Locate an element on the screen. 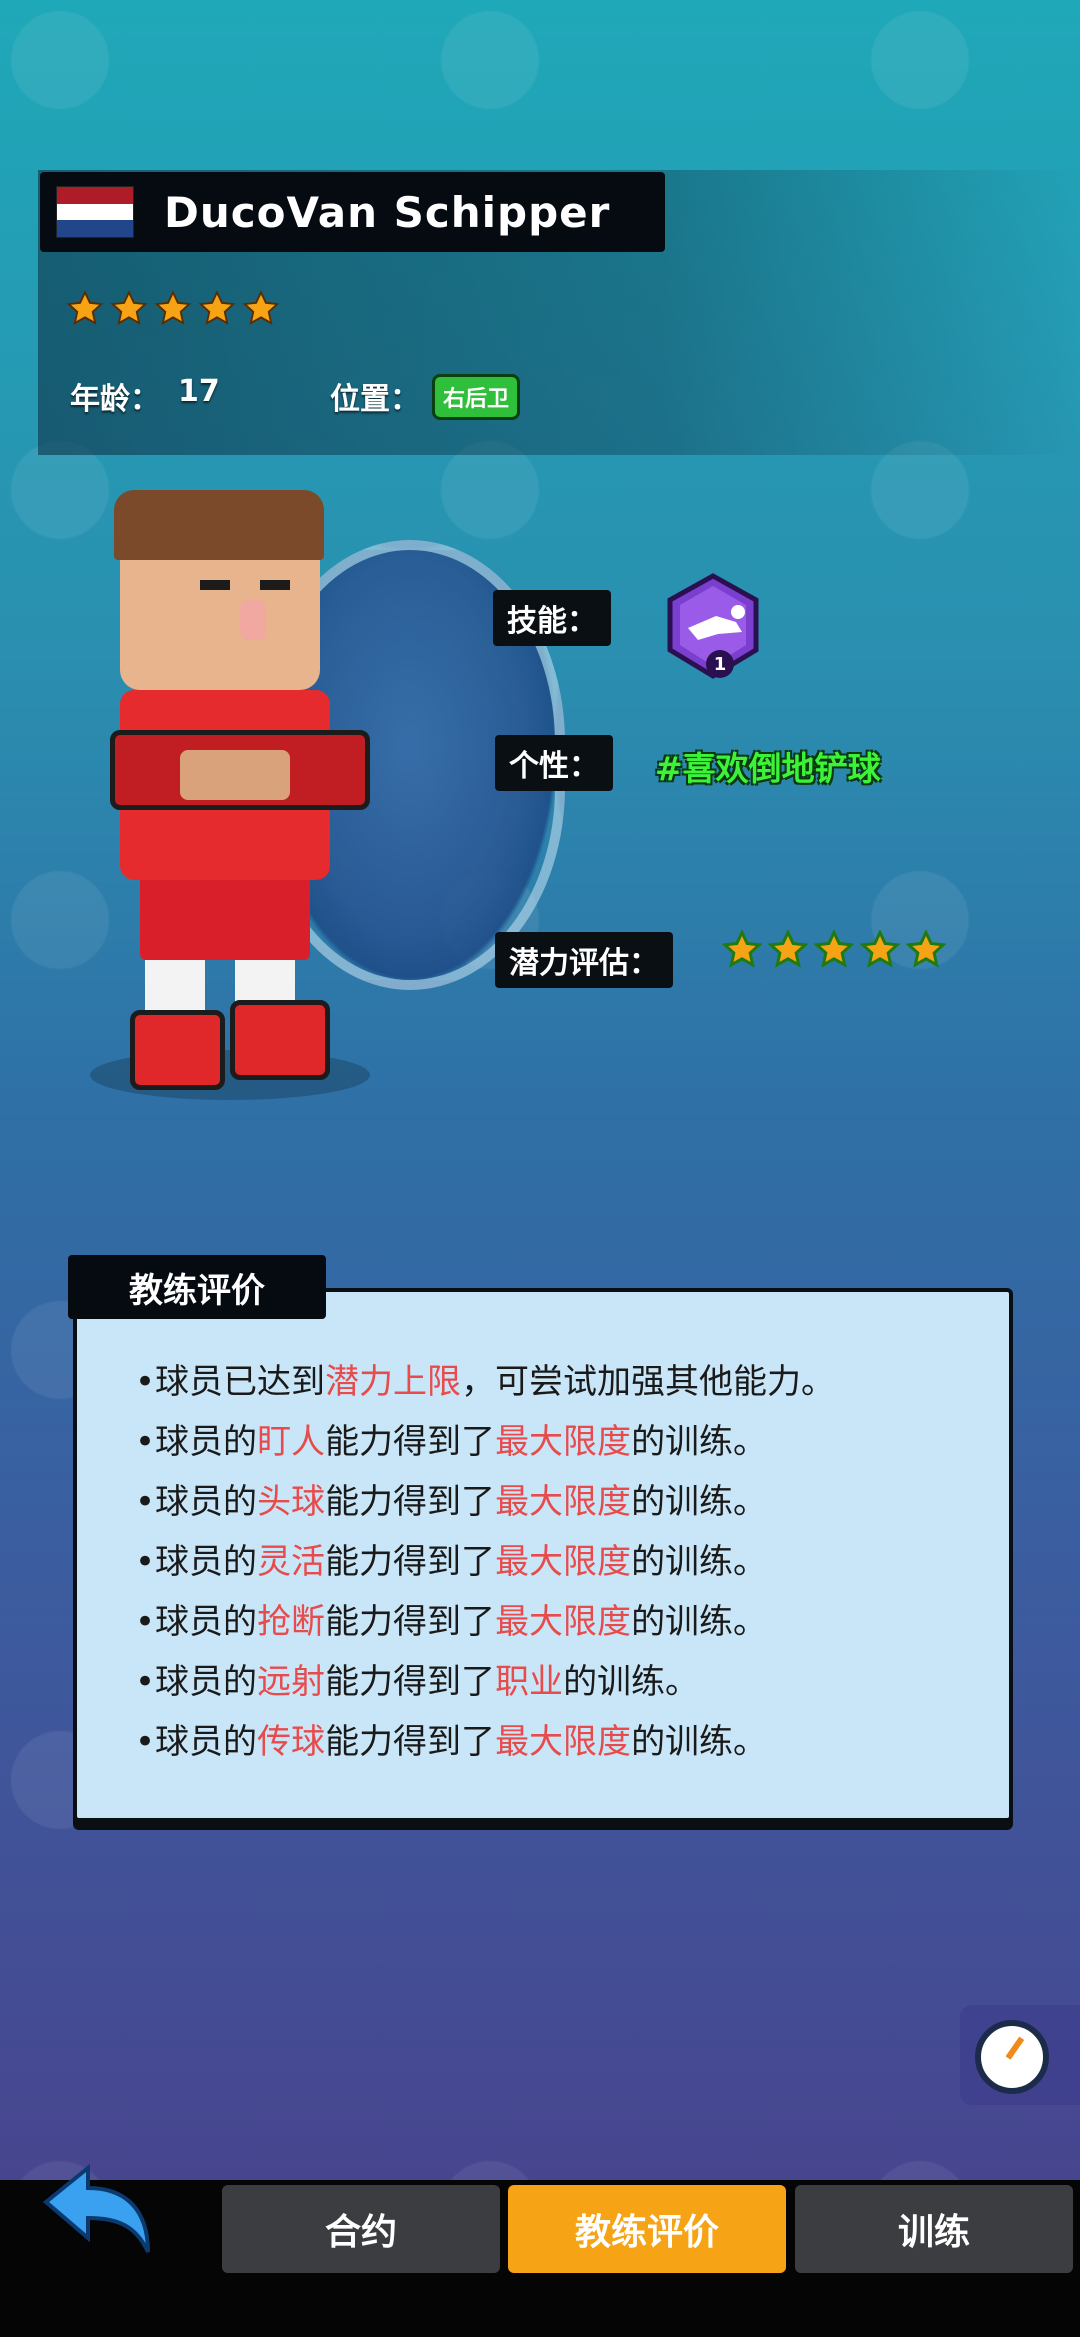 The width and height of the screenshot is (1080, 2337). player-name-bar: DucoVan Schipper is located at coordinates (352, 212).